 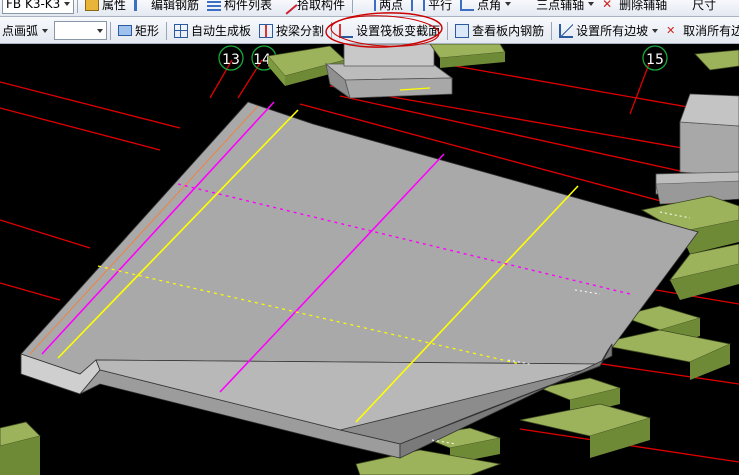 I want to click on raft-section-icon, so click(x=346, y=30).